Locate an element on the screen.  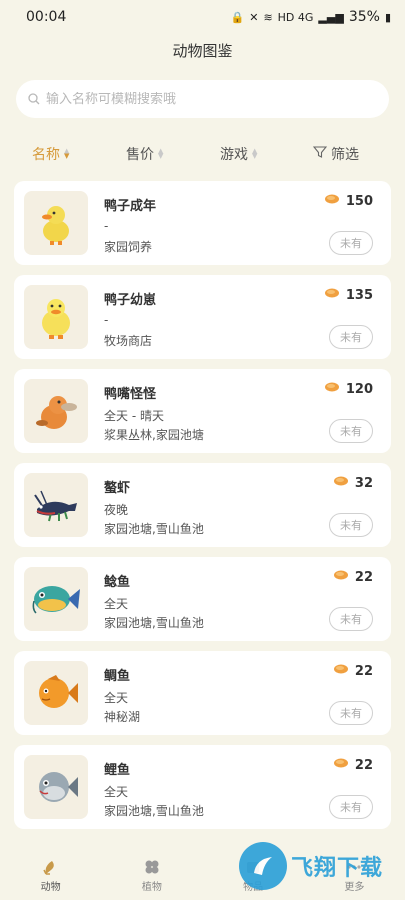
catfish-icon is located at coordinates (56, 599).